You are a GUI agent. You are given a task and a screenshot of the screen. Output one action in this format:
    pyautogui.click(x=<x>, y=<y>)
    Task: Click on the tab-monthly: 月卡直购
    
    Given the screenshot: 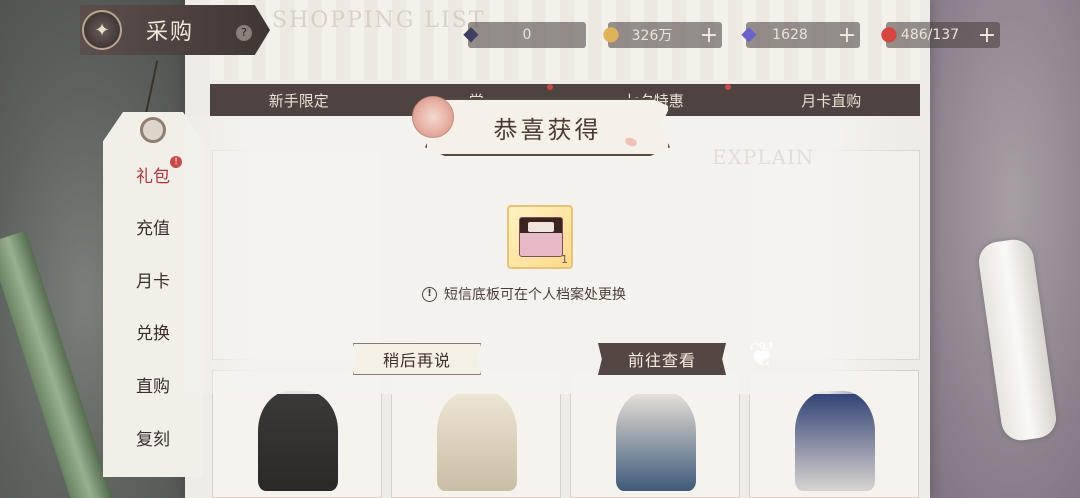 What is the action you would take?
    pyautogui.click(x=832, y=100)
    